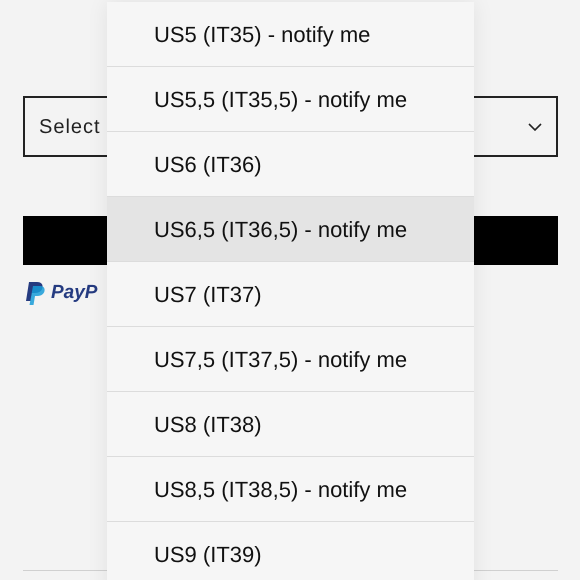 Image resolution: width=580 pixels, height=580 pixels. Describe the element at coordinates (535, 126) in the screenshot. I see `chevron-down-icon` at that location.